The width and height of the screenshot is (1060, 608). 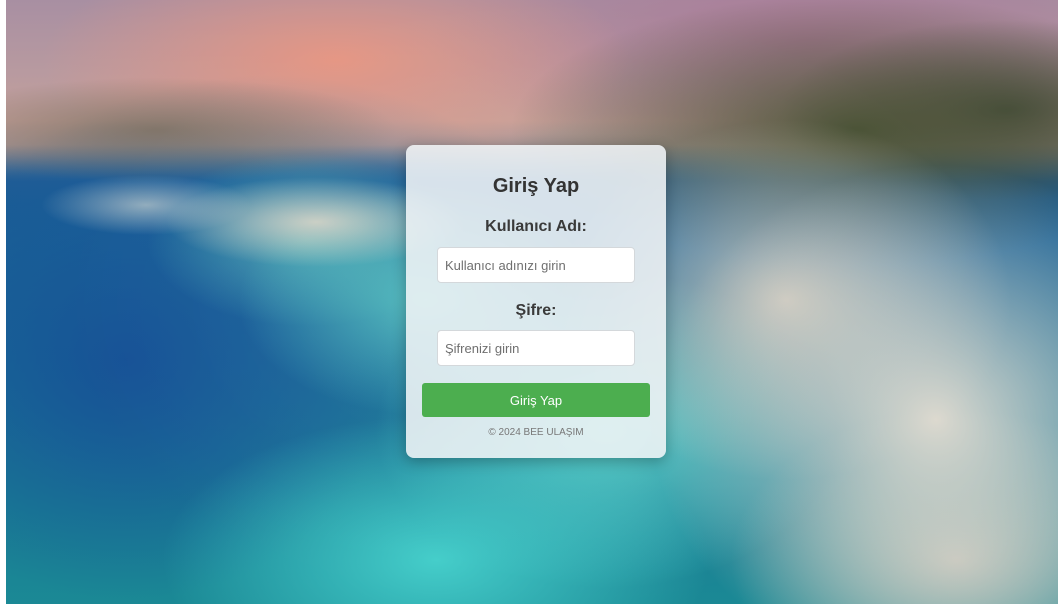 I want to click on login-card: Giriş Yap Kullanıcı Adı: Şifre, so click(x=536, y=301).